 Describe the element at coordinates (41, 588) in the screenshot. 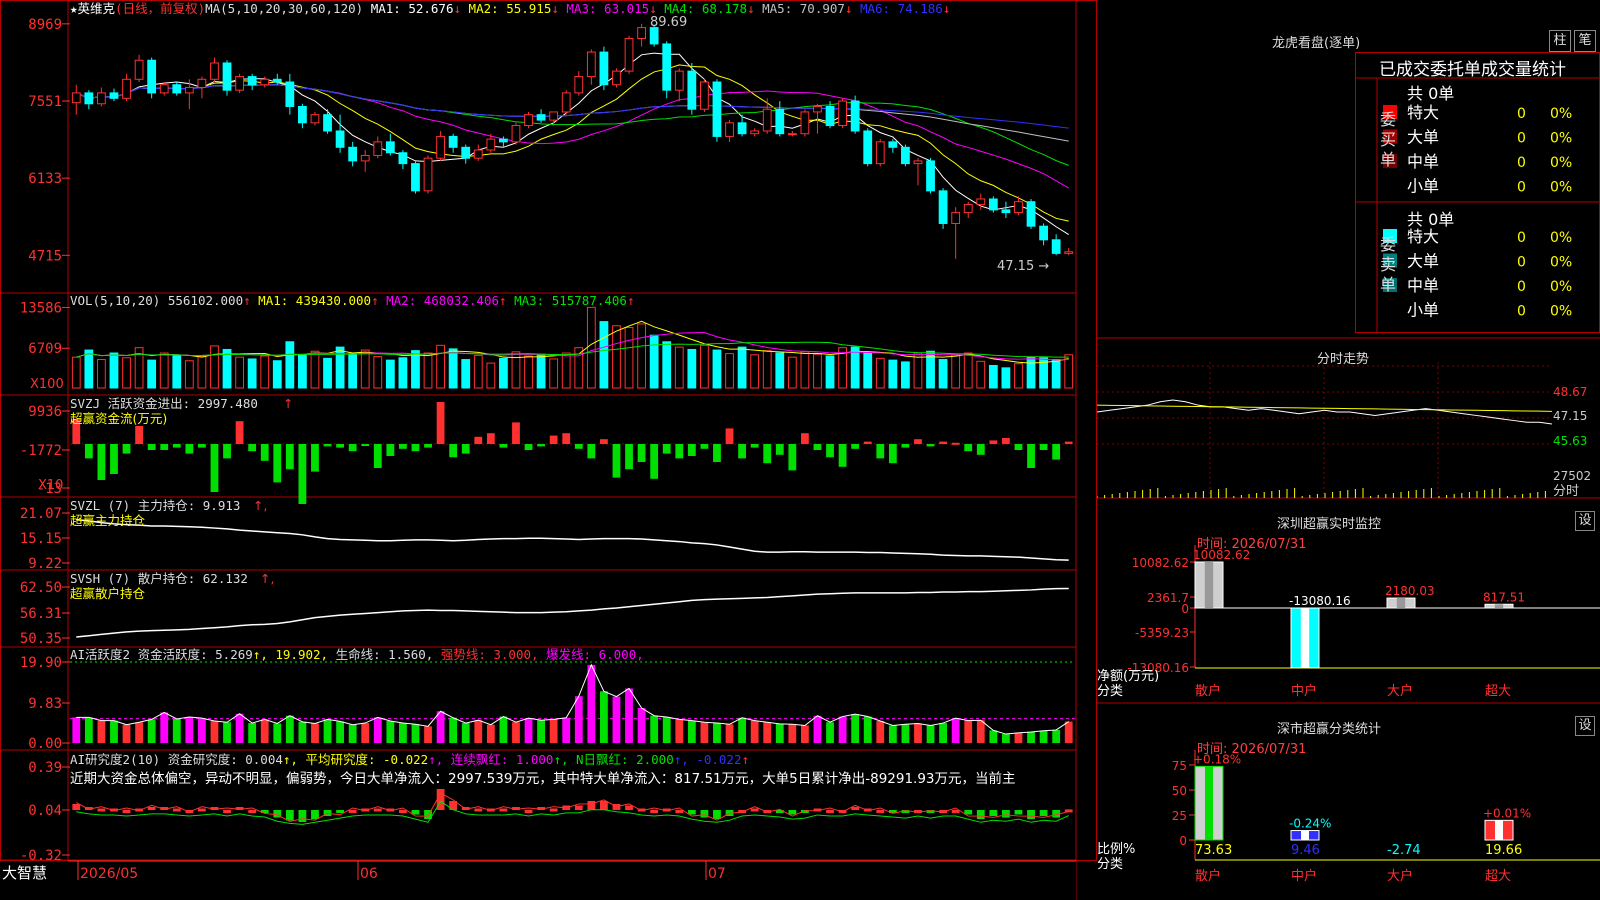

I see `svsh-tick: 62.50` at that location.